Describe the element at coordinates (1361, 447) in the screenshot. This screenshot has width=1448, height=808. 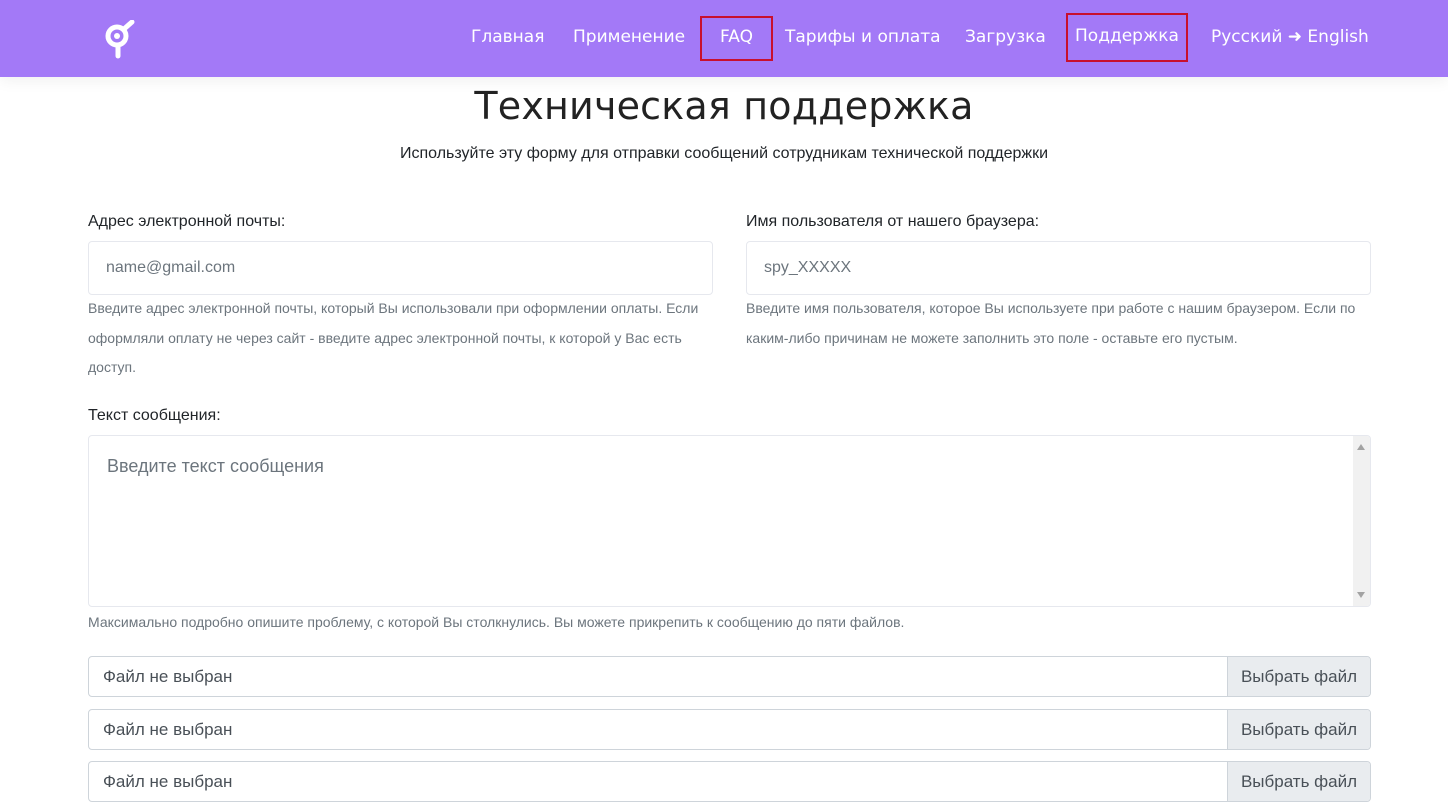
I see `scroll-up-arrow-icon` at that location.